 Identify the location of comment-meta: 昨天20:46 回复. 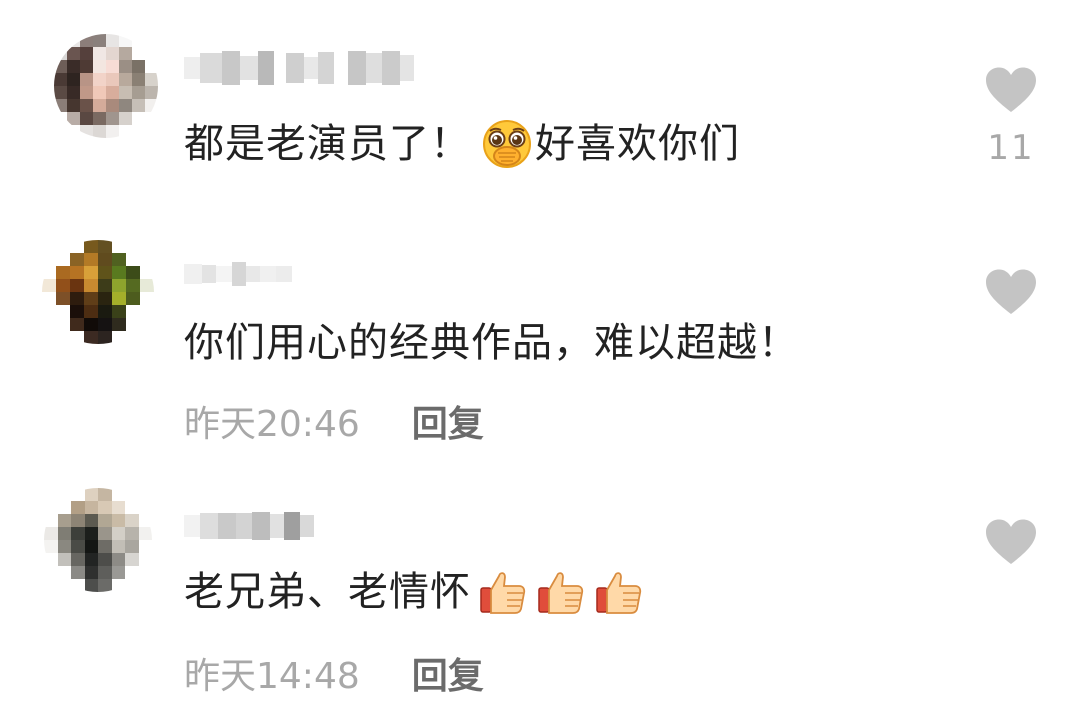
(334, 421).